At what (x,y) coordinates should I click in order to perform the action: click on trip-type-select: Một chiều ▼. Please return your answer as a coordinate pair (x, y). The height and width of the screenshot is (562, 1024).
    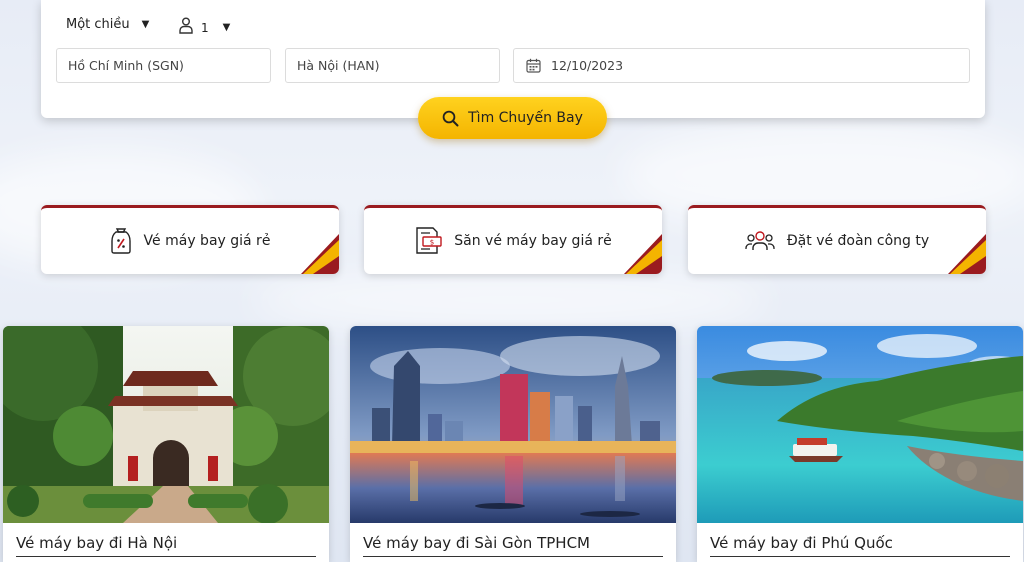
    Looking at the image, I should click on (107, 24).